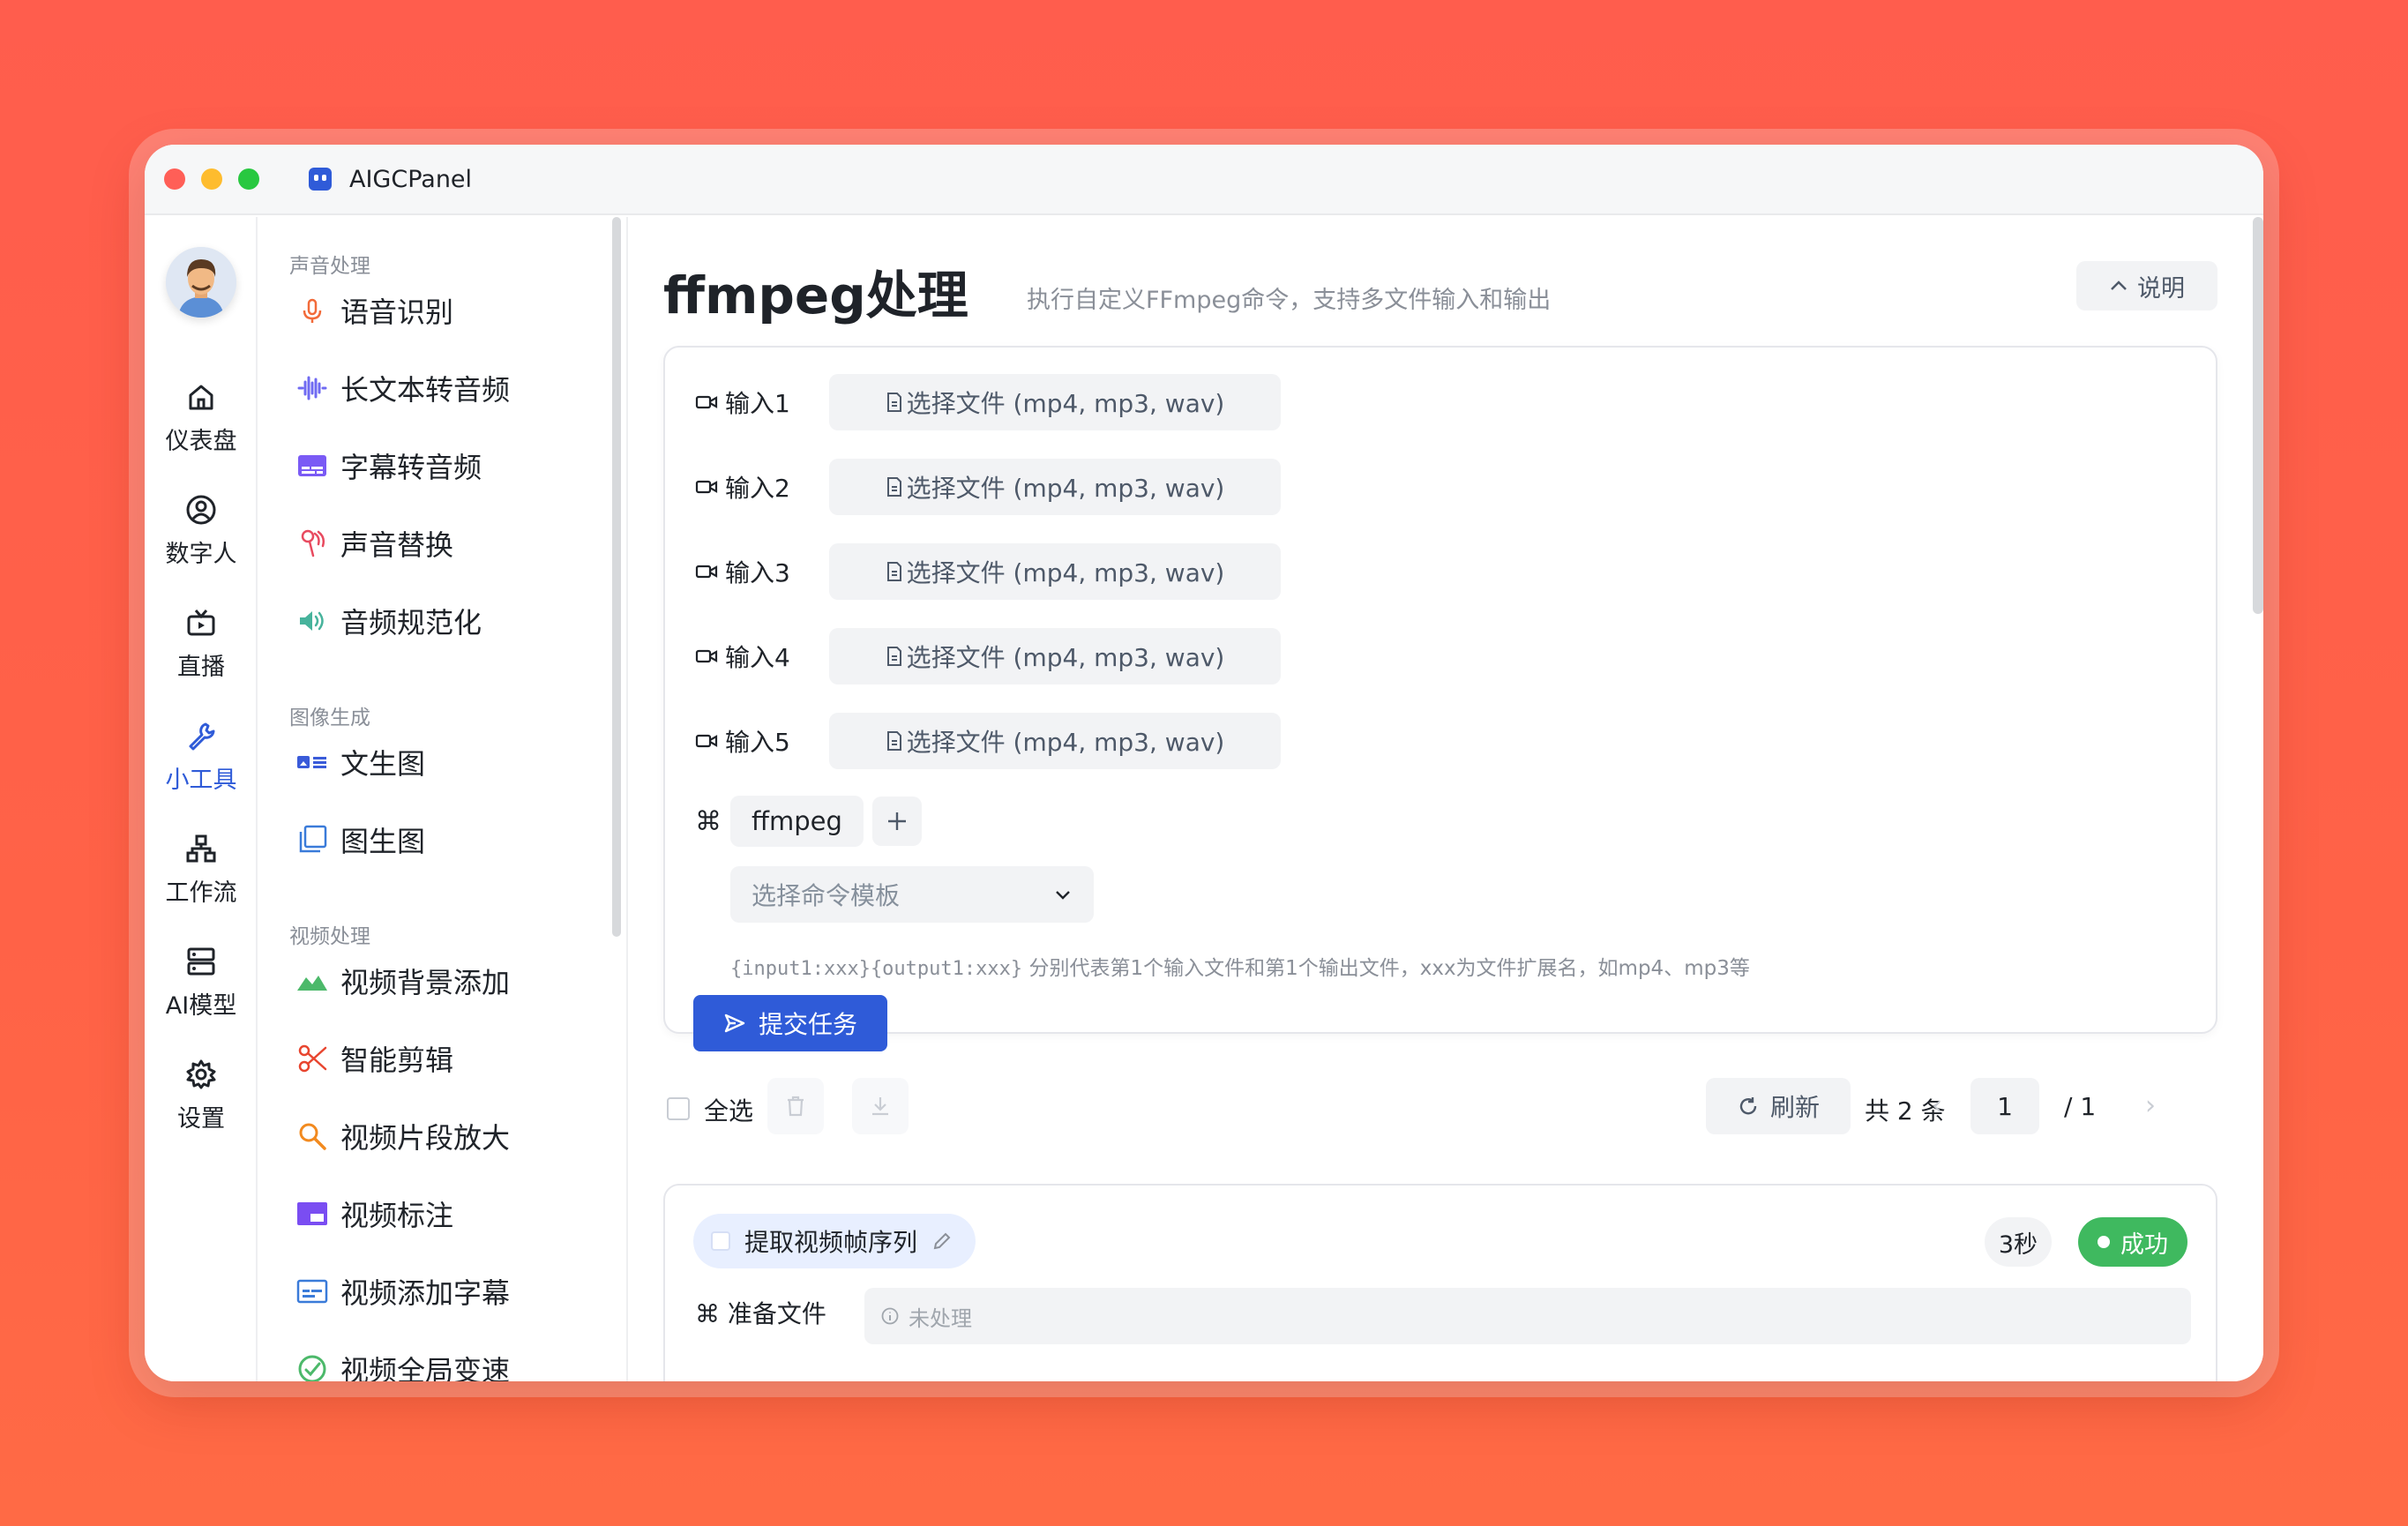 The image size is (2408, 1526). I want to click on menu-item-smart-edit: 智能剪辑, so click(374, 1058).